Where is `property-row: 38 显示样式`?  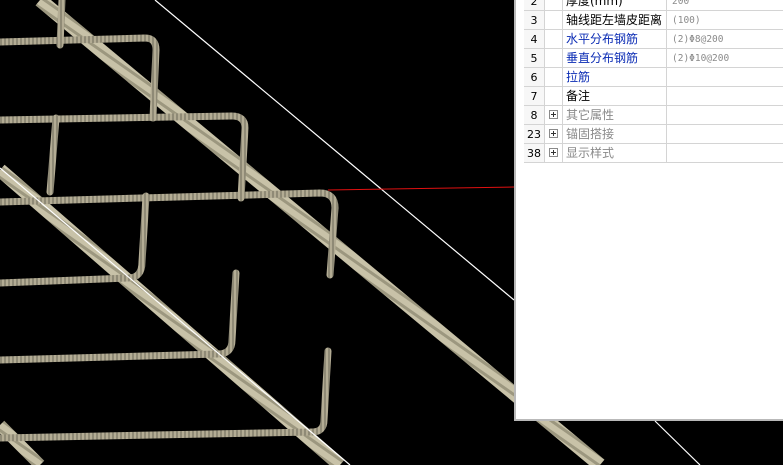
property-row: 38 显示样式 is located at coordinates (653, 153).